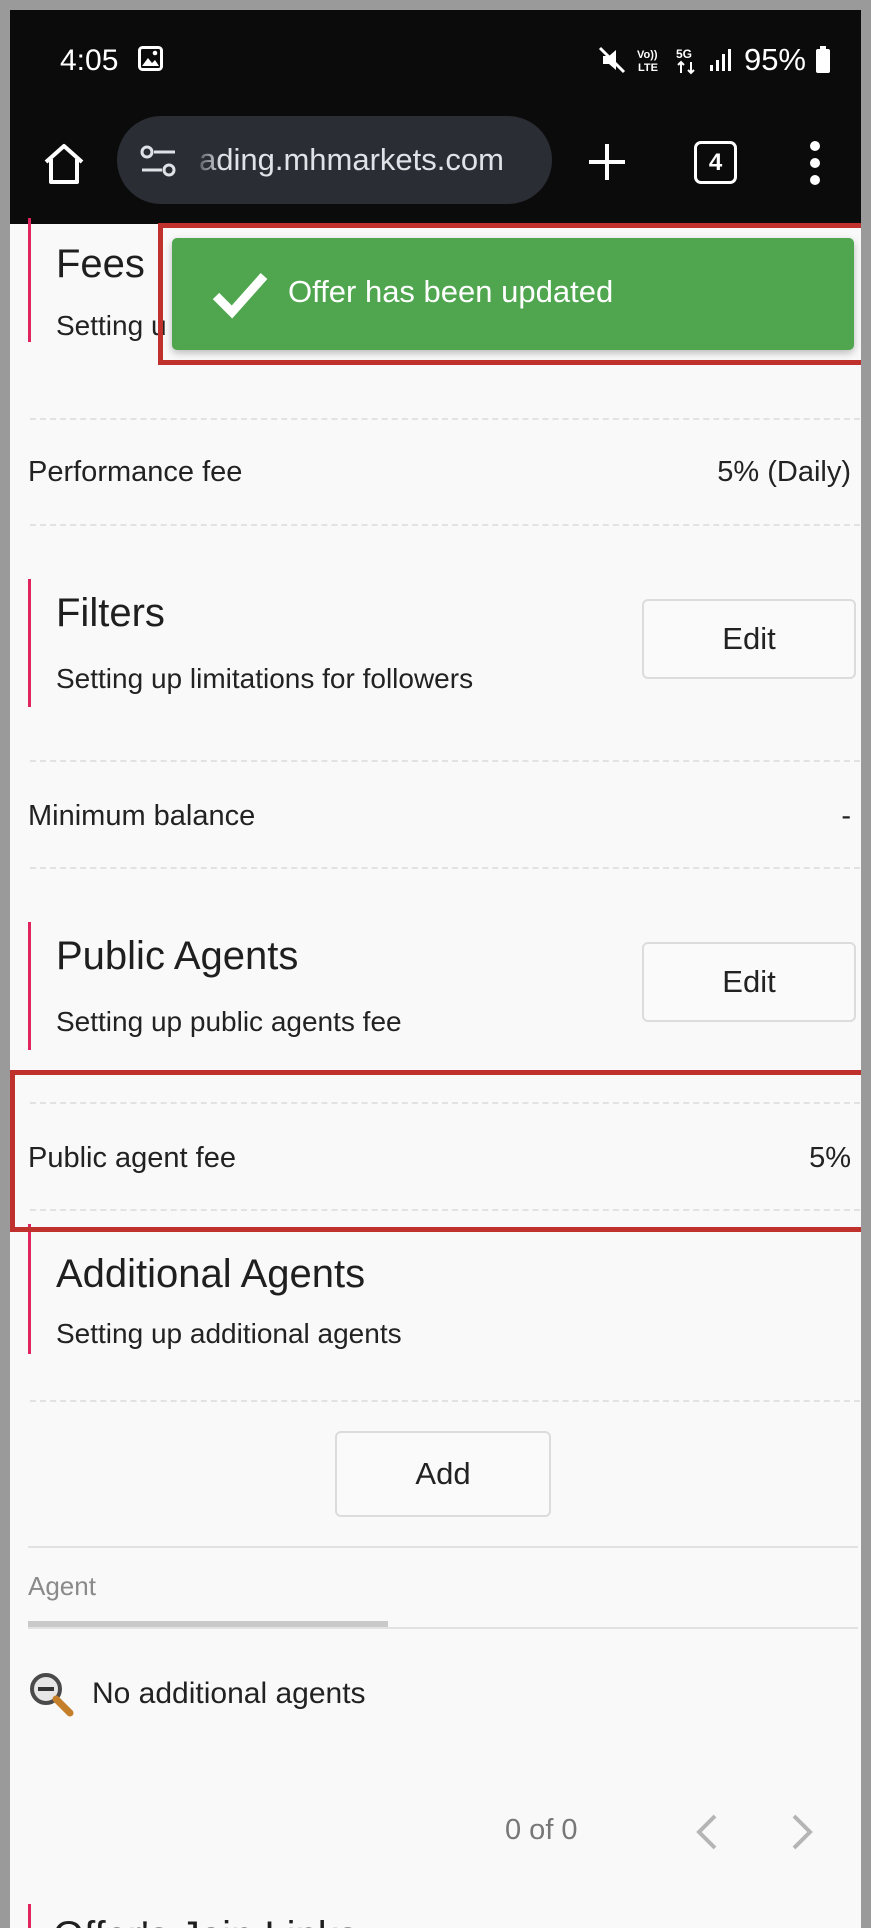  I want to click on signal-icon, so click(720, 60).